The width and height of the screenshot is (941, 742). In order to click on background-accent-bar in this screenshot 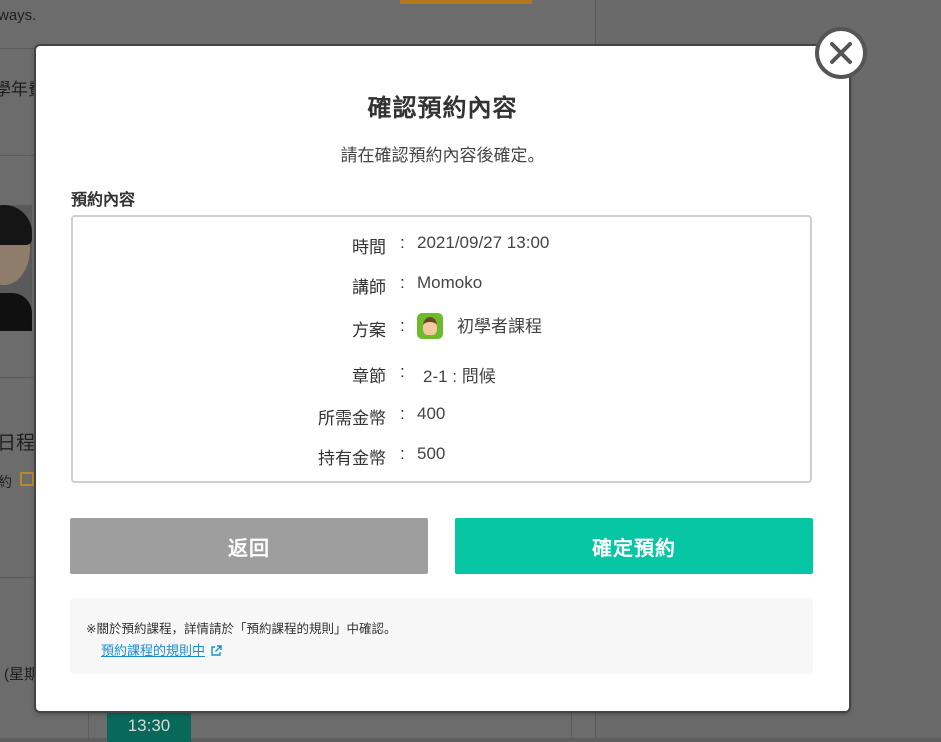, I will do `click(466, 2)`.